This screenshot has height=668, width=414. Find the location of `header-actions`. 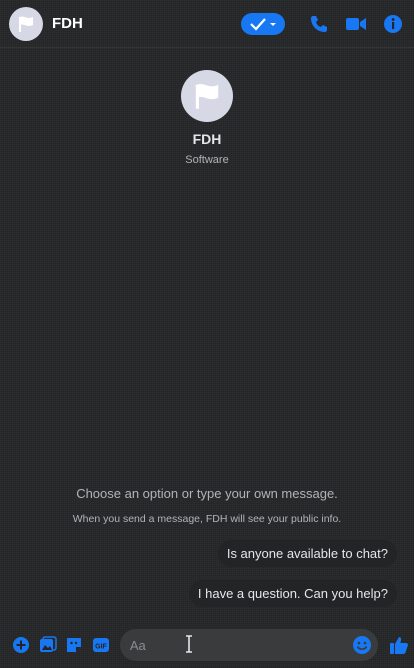

header-actions is located at coordinates (323, 24).